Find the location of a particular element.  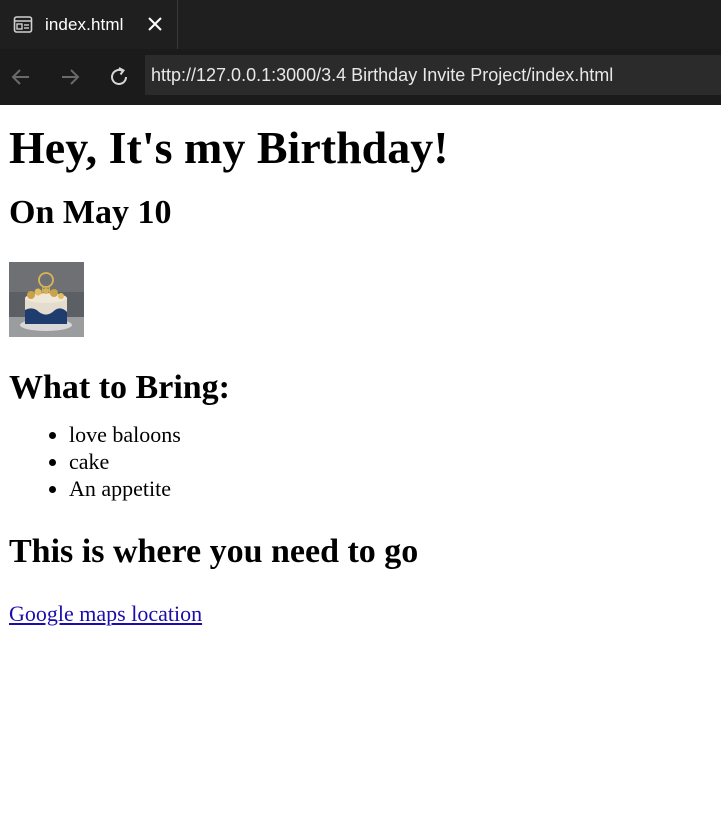

list-item: cake is located at coordinates (390, 461).